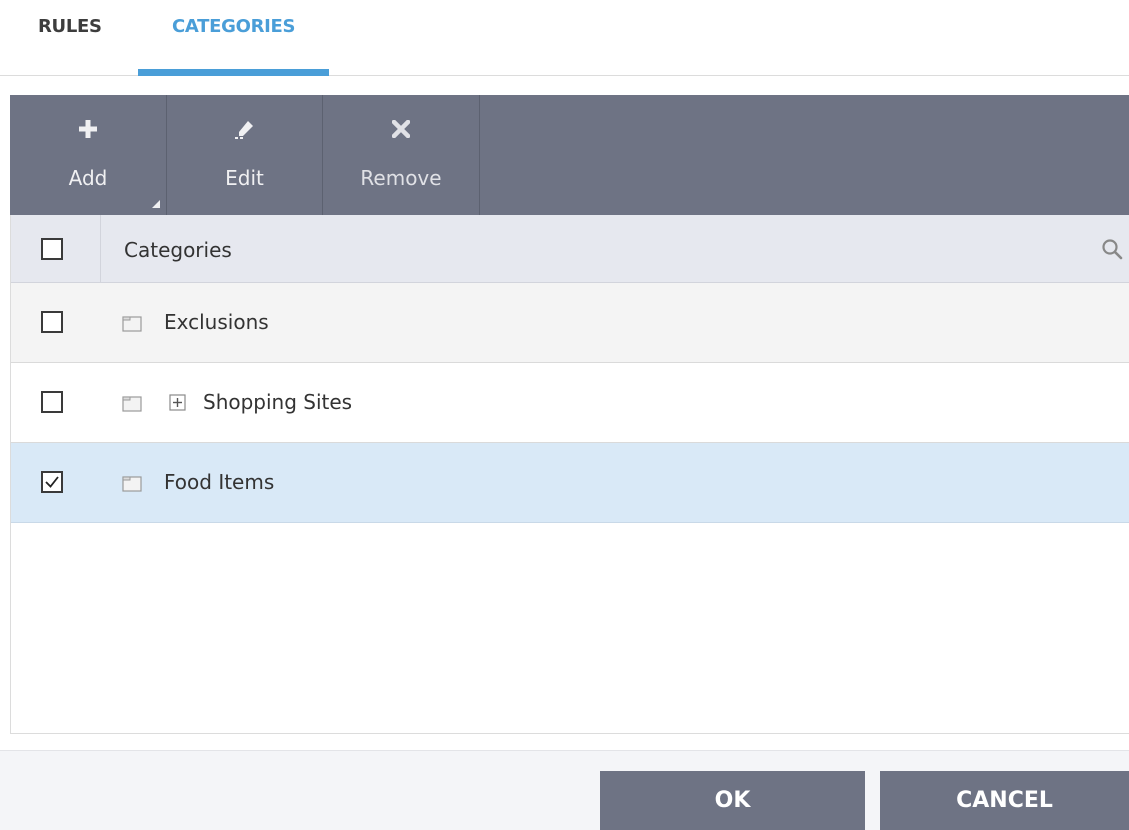 The image size is (1129, 830). I want to click on remove-button: Remove, so click(401, 155).